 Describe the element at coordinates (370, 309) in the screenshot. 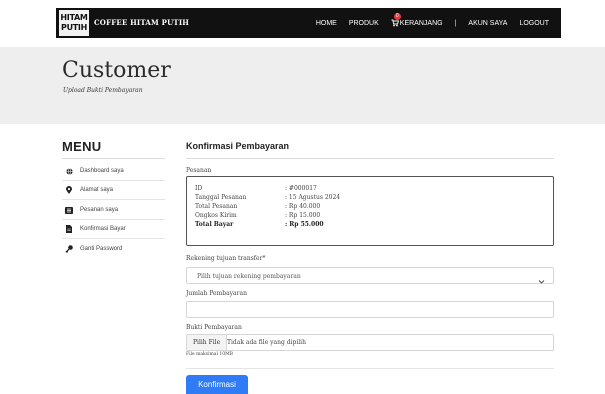

I see `jumlah-input` at that location.